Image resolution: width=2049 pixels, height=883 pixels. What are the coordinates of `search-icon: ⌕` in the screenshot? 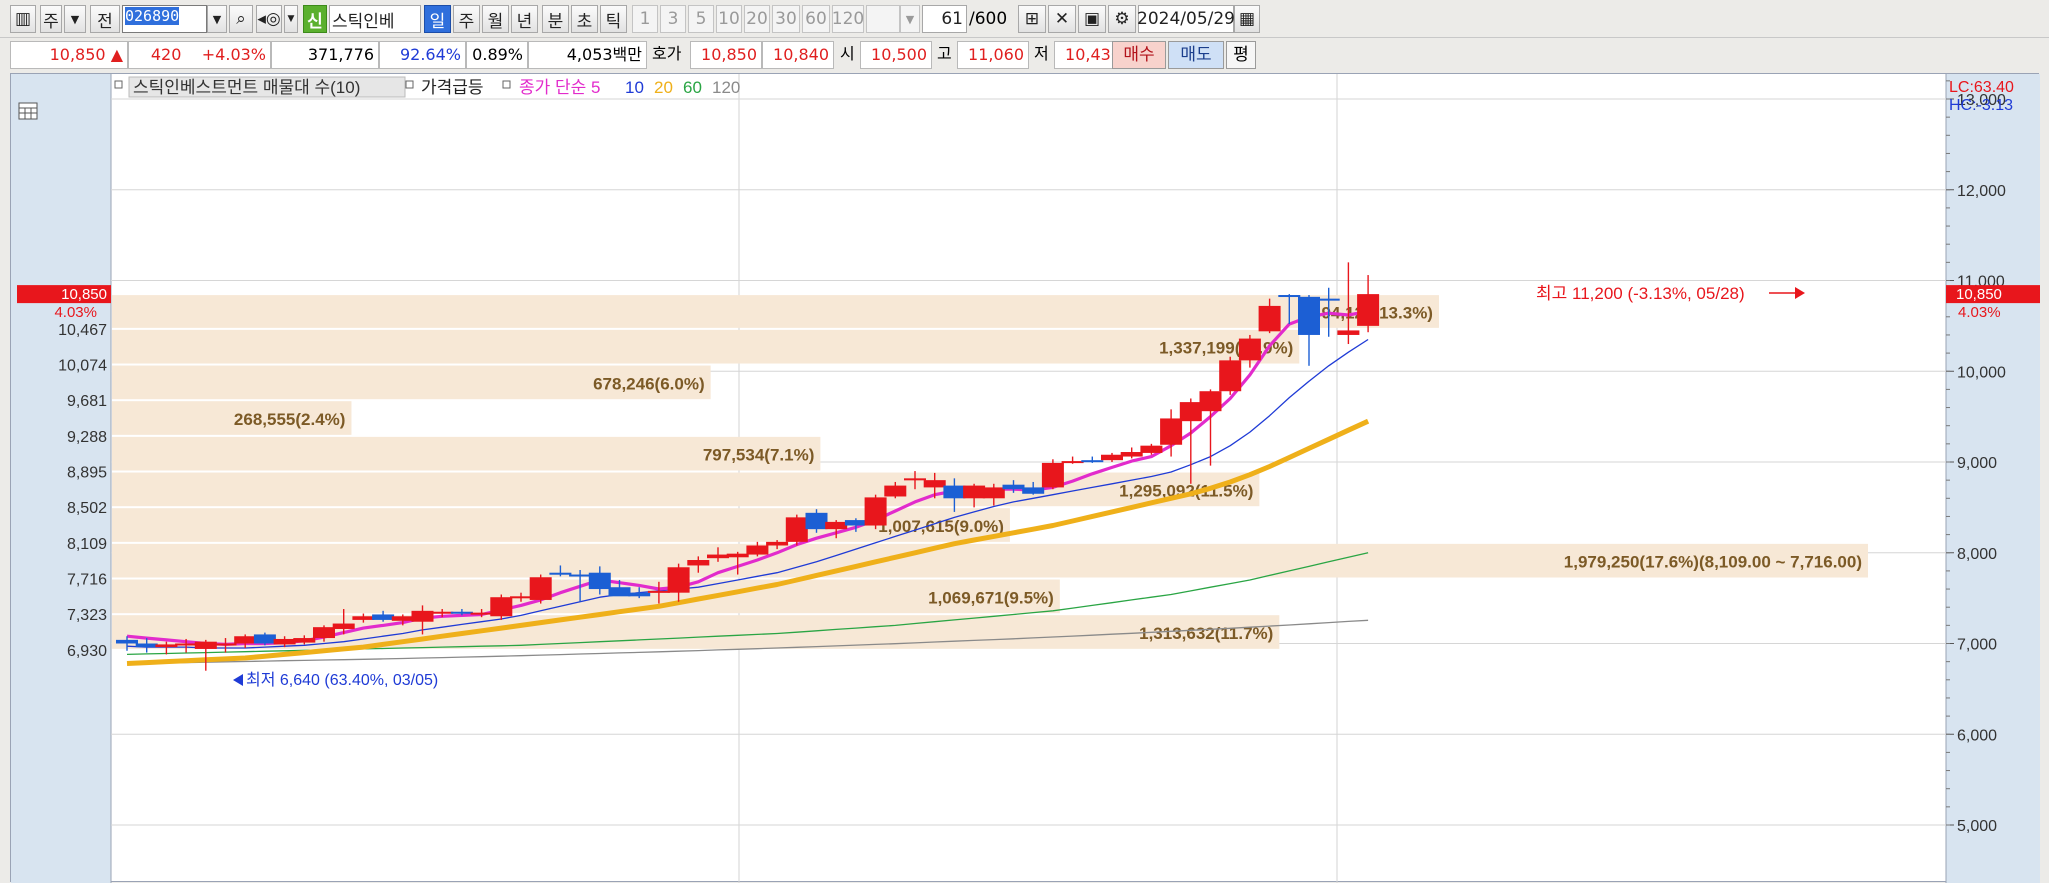 It's located at (241, 19).